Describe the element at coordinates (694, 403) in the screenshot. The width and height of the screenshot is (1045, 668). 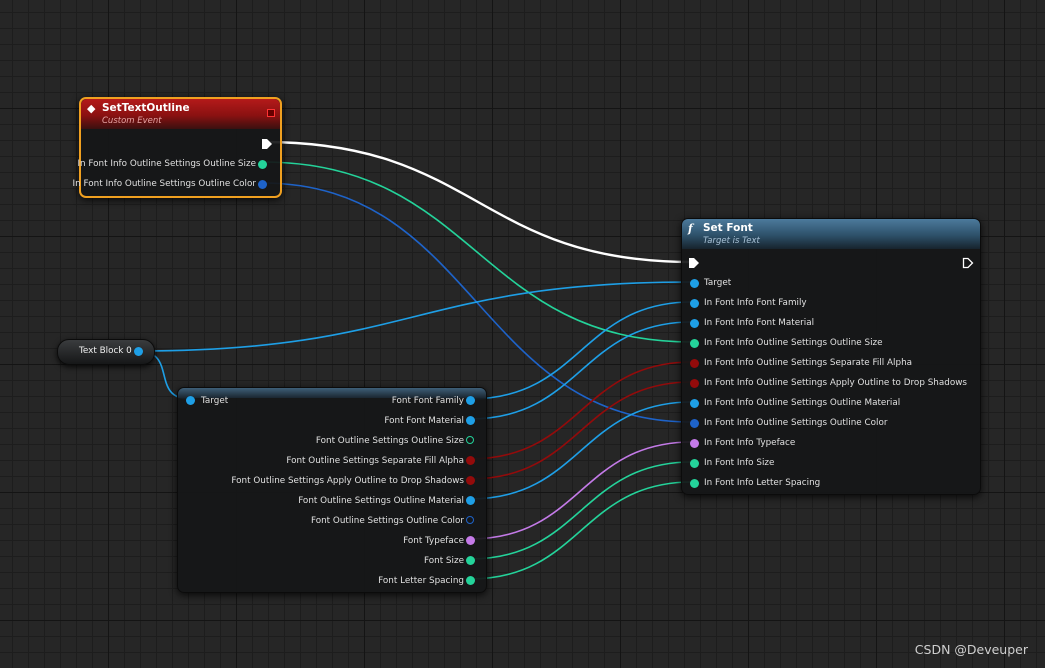
I see `outline-material-input-pin` at that location.